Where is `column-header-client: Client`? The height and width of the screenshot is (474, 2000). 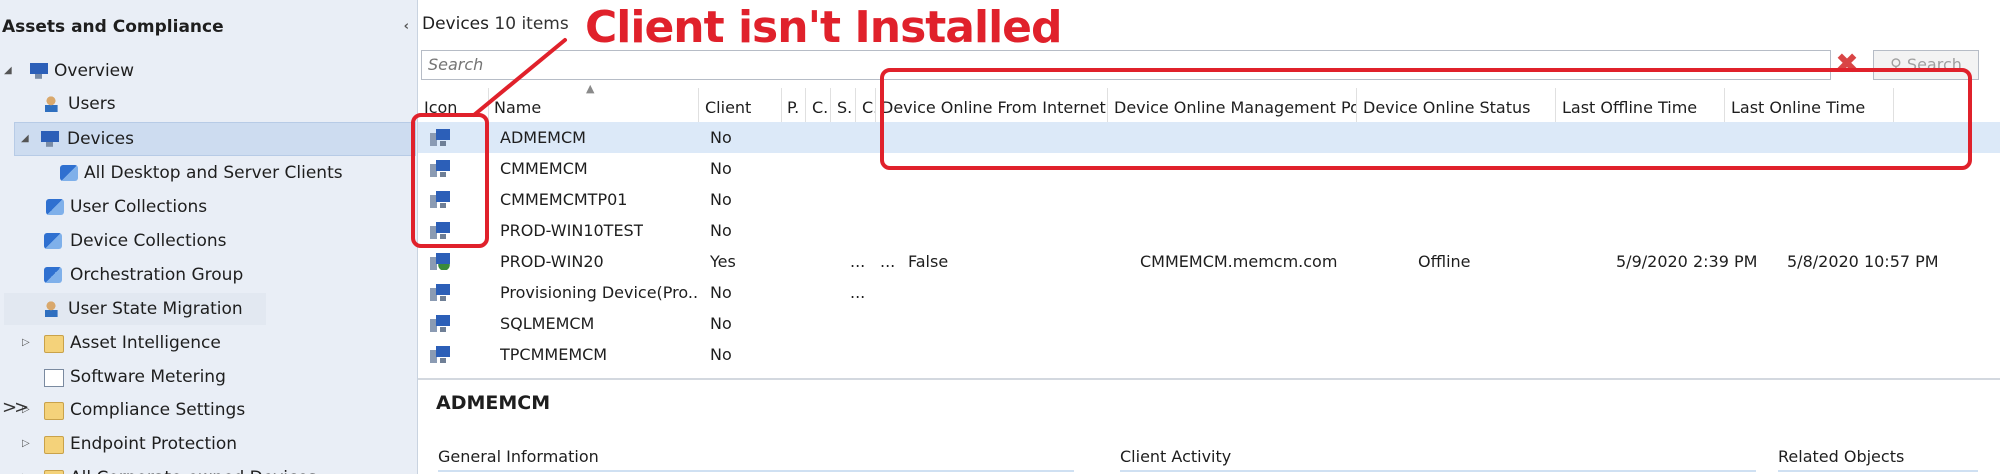
column-header-client: Client is located at coordinates (740, 106).